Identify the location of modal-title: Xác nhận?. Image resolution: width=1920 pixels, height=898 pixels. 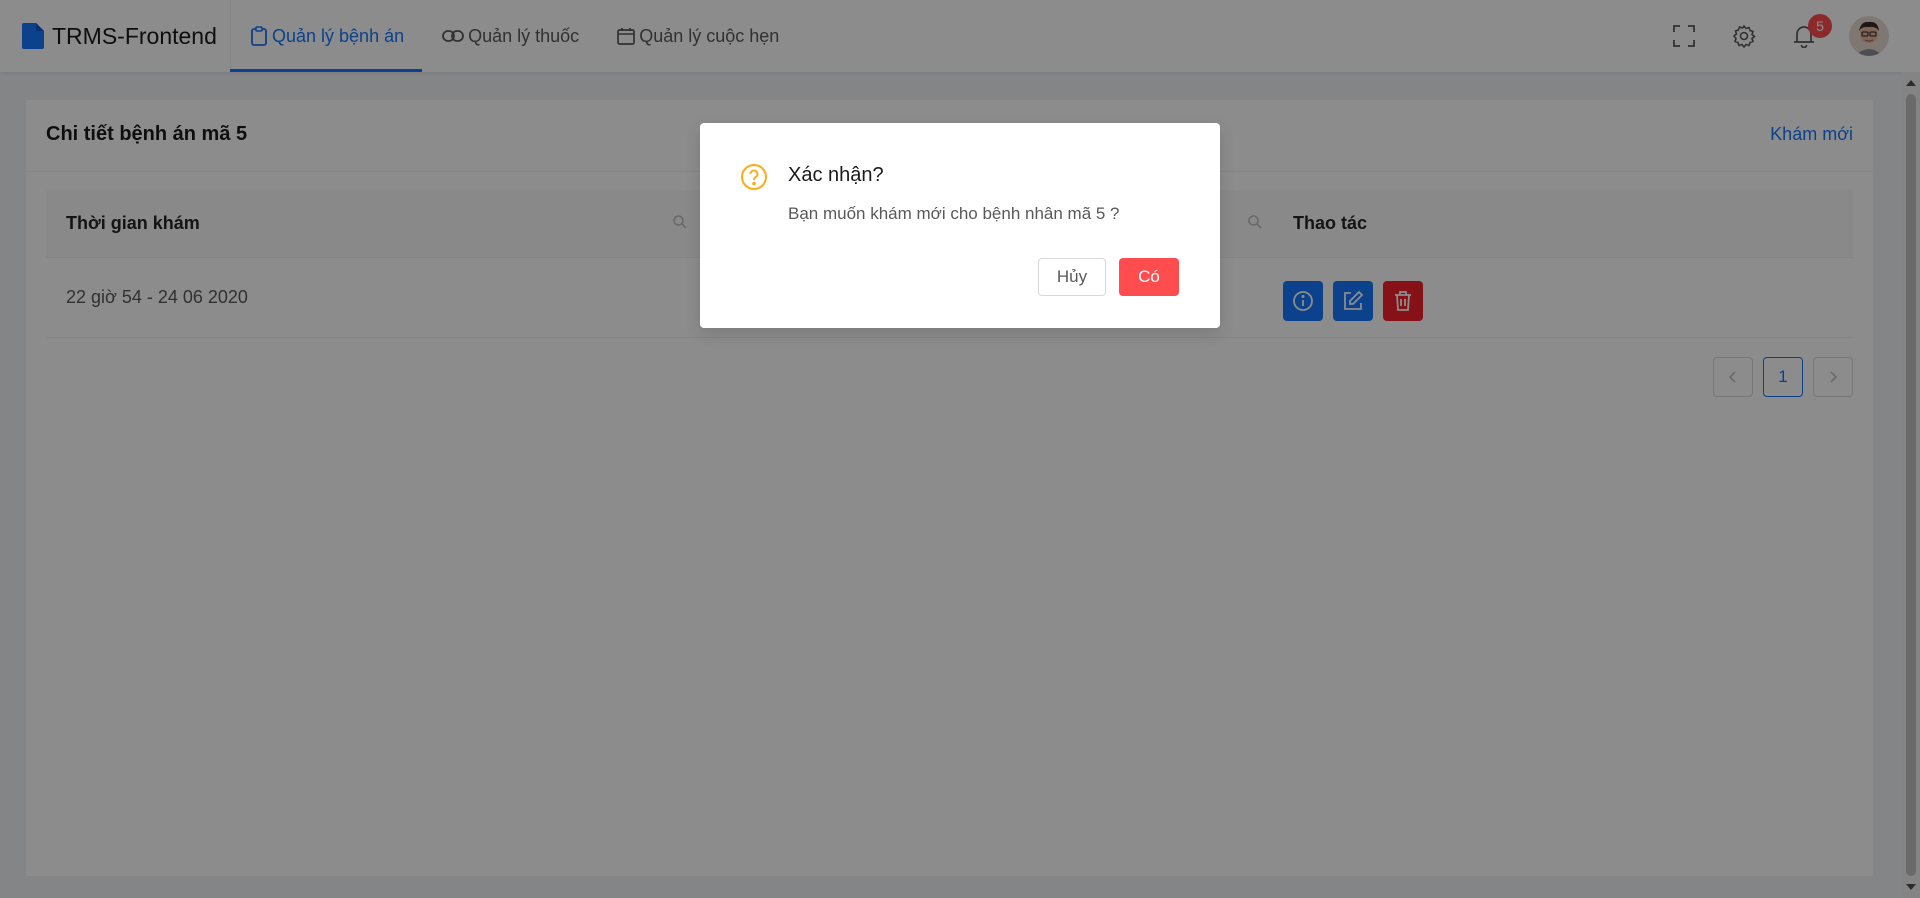
(836, 175).